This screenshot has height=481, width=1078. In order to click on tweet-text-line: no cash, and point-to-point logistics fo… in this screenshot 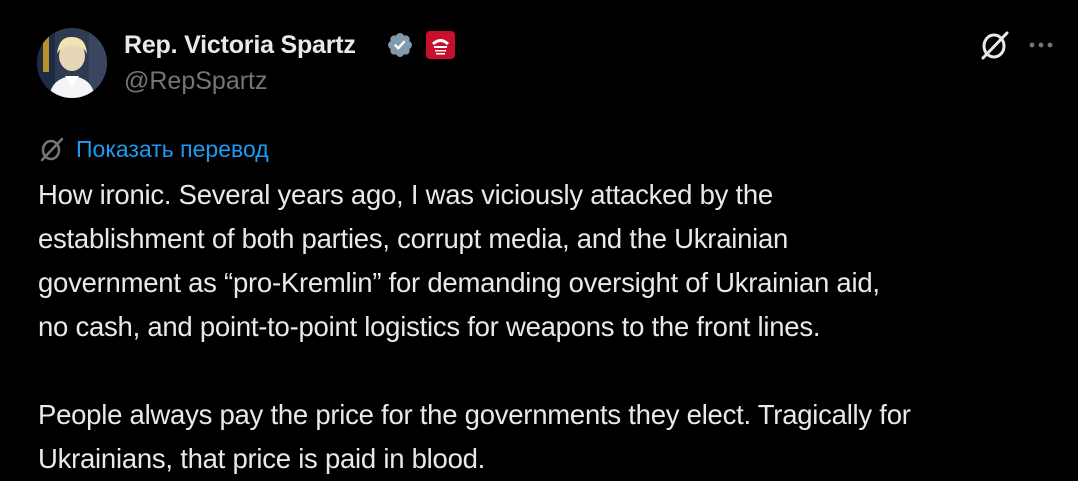, I will do `click(429, 326)`.